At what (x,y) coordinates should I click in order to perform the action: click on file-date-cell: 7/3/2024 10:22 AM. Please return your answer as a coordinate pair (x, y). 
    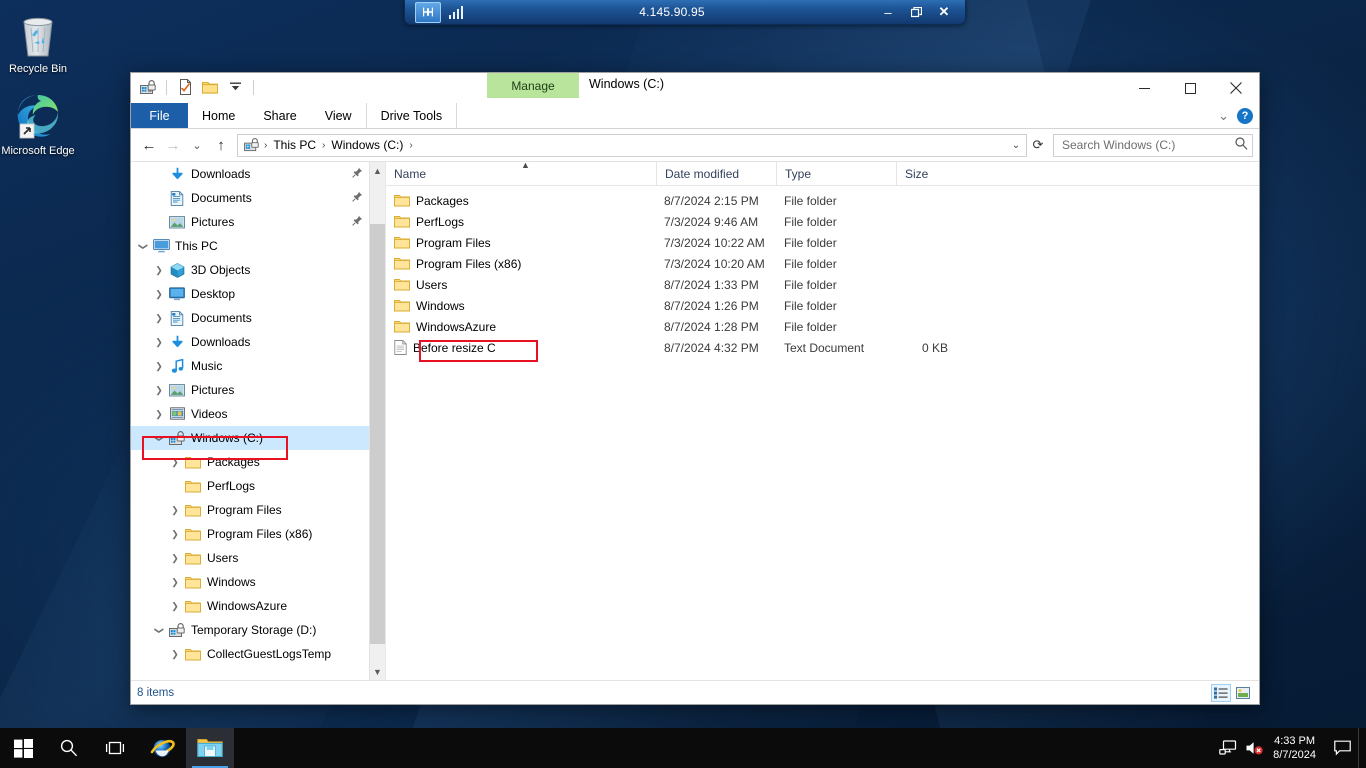
    Looking at the image, I should click on (714, 242).